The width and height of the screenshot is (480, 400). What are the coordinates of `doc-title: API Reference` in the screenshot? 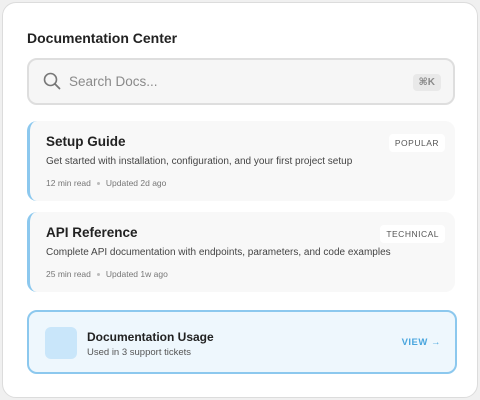 It's located at (92, 232).